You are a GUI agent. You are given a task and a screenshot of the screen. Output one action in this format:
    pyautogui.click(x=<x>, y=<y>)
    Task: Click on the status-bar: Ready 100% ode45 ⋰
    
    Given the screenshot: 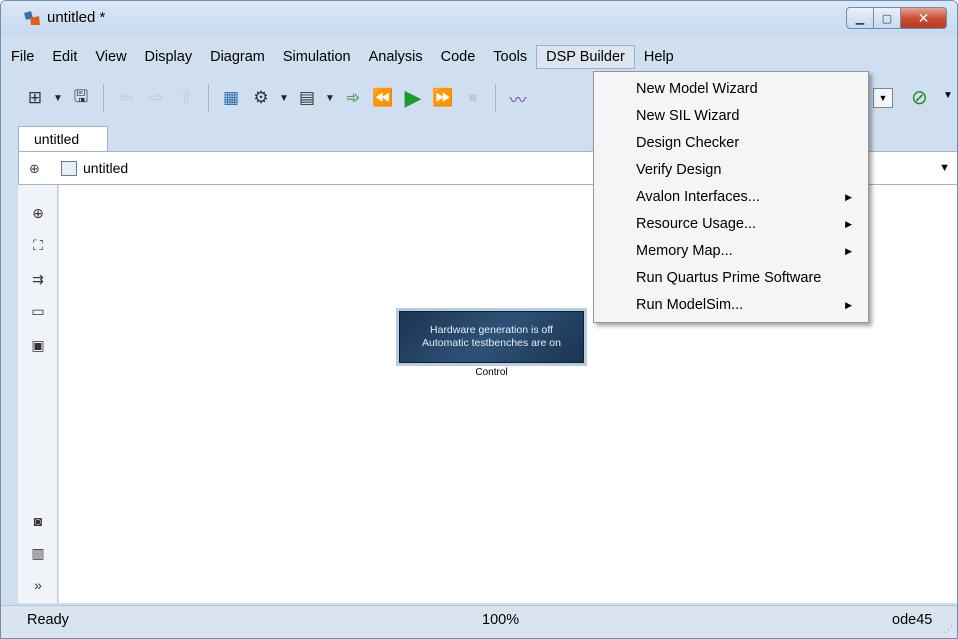 What is the action you would take?
    pyautogui.click(x=479, y=621)
    